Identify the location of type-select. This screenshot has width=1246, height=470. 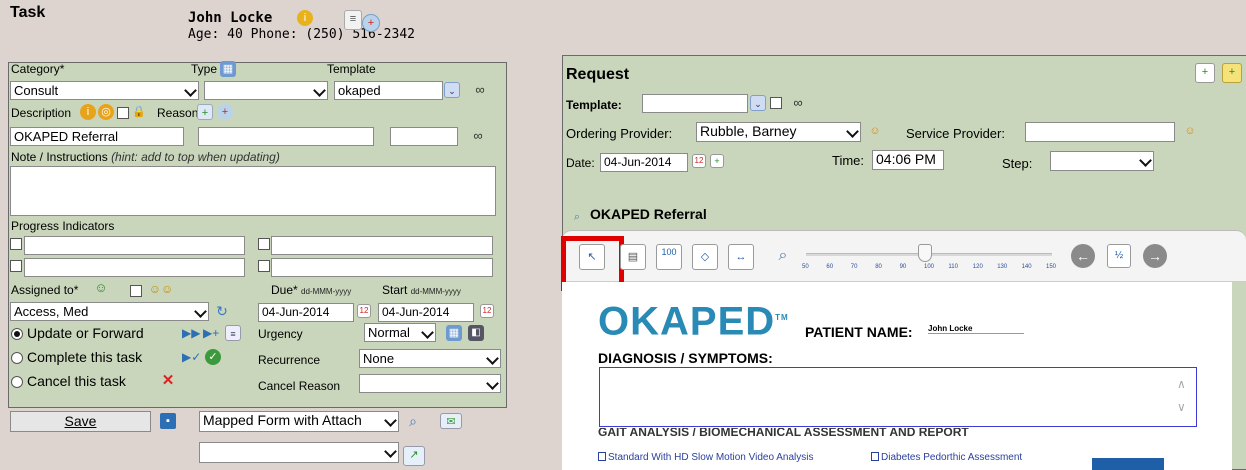
(266, 90).